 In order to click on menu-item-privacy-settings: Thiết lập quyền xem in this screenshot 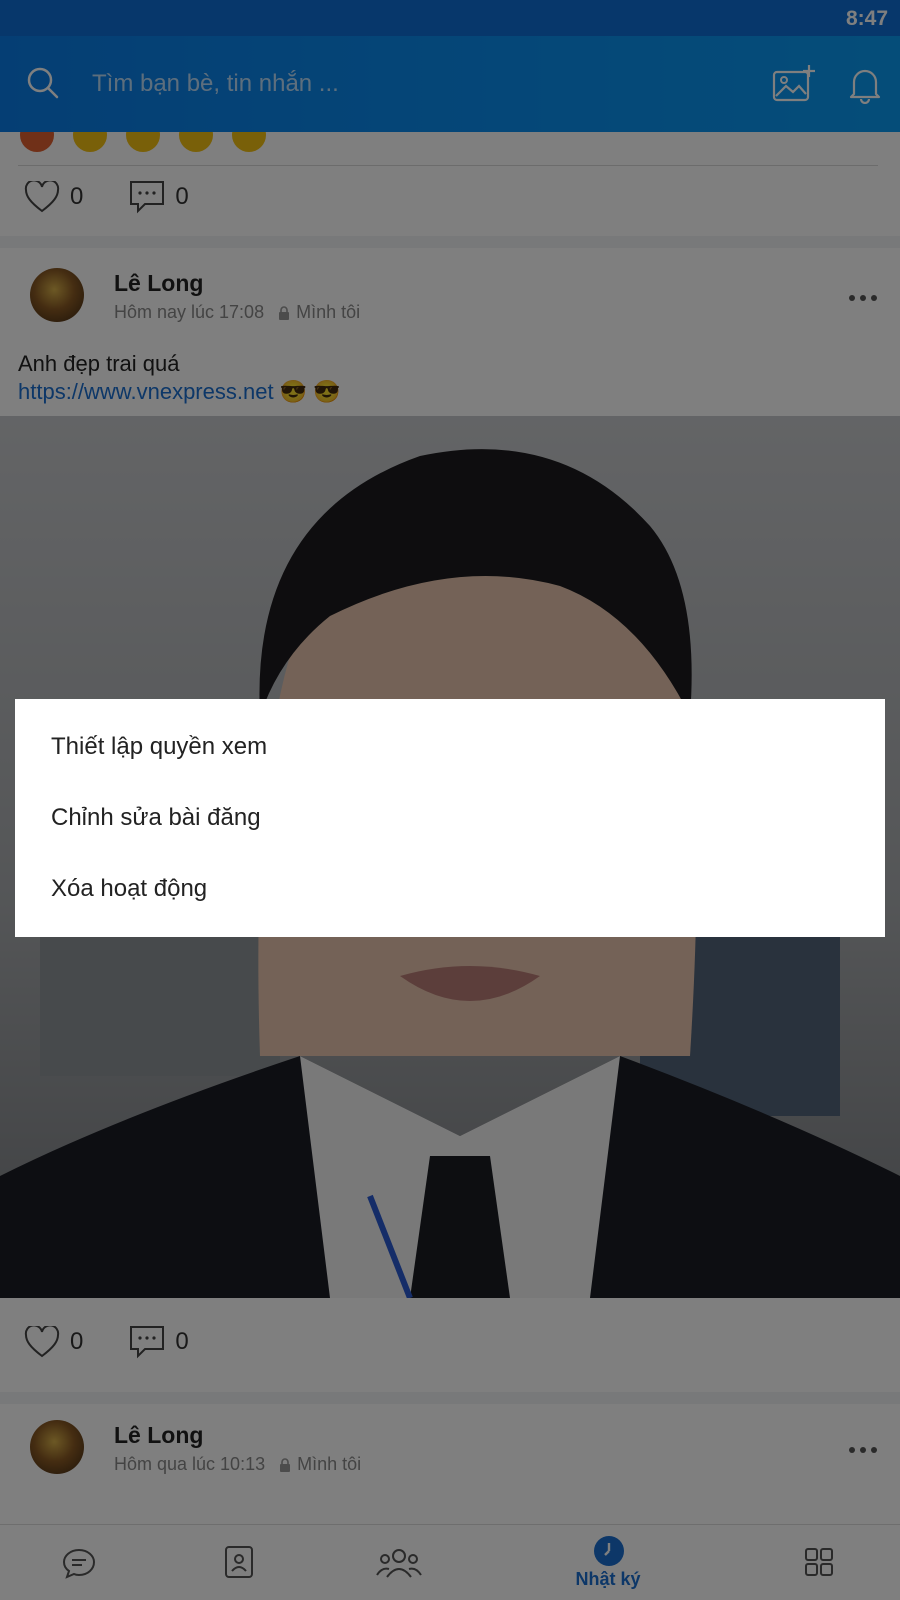, I will do `click(450, 746)`.